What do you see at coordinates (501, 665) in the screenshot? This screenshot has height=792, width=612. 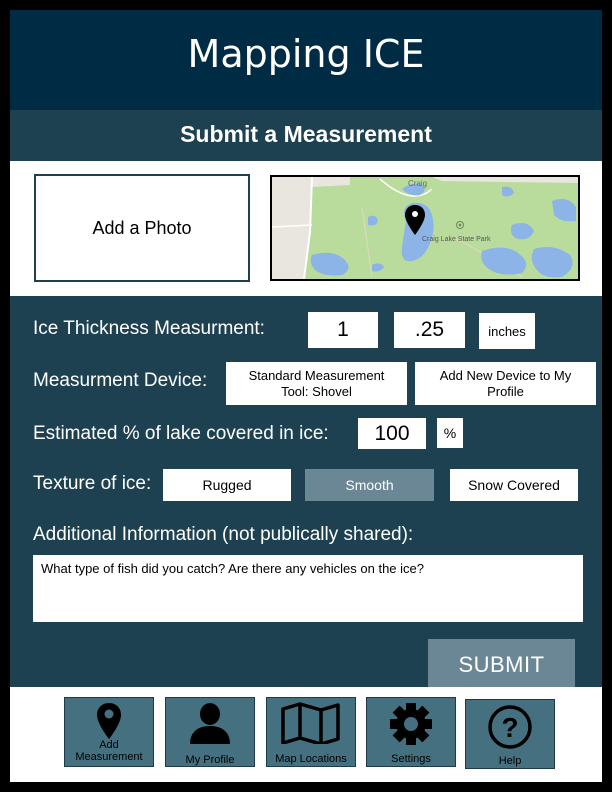 I see `submit-button: SUBMIT` at bounding box center [501, 665].